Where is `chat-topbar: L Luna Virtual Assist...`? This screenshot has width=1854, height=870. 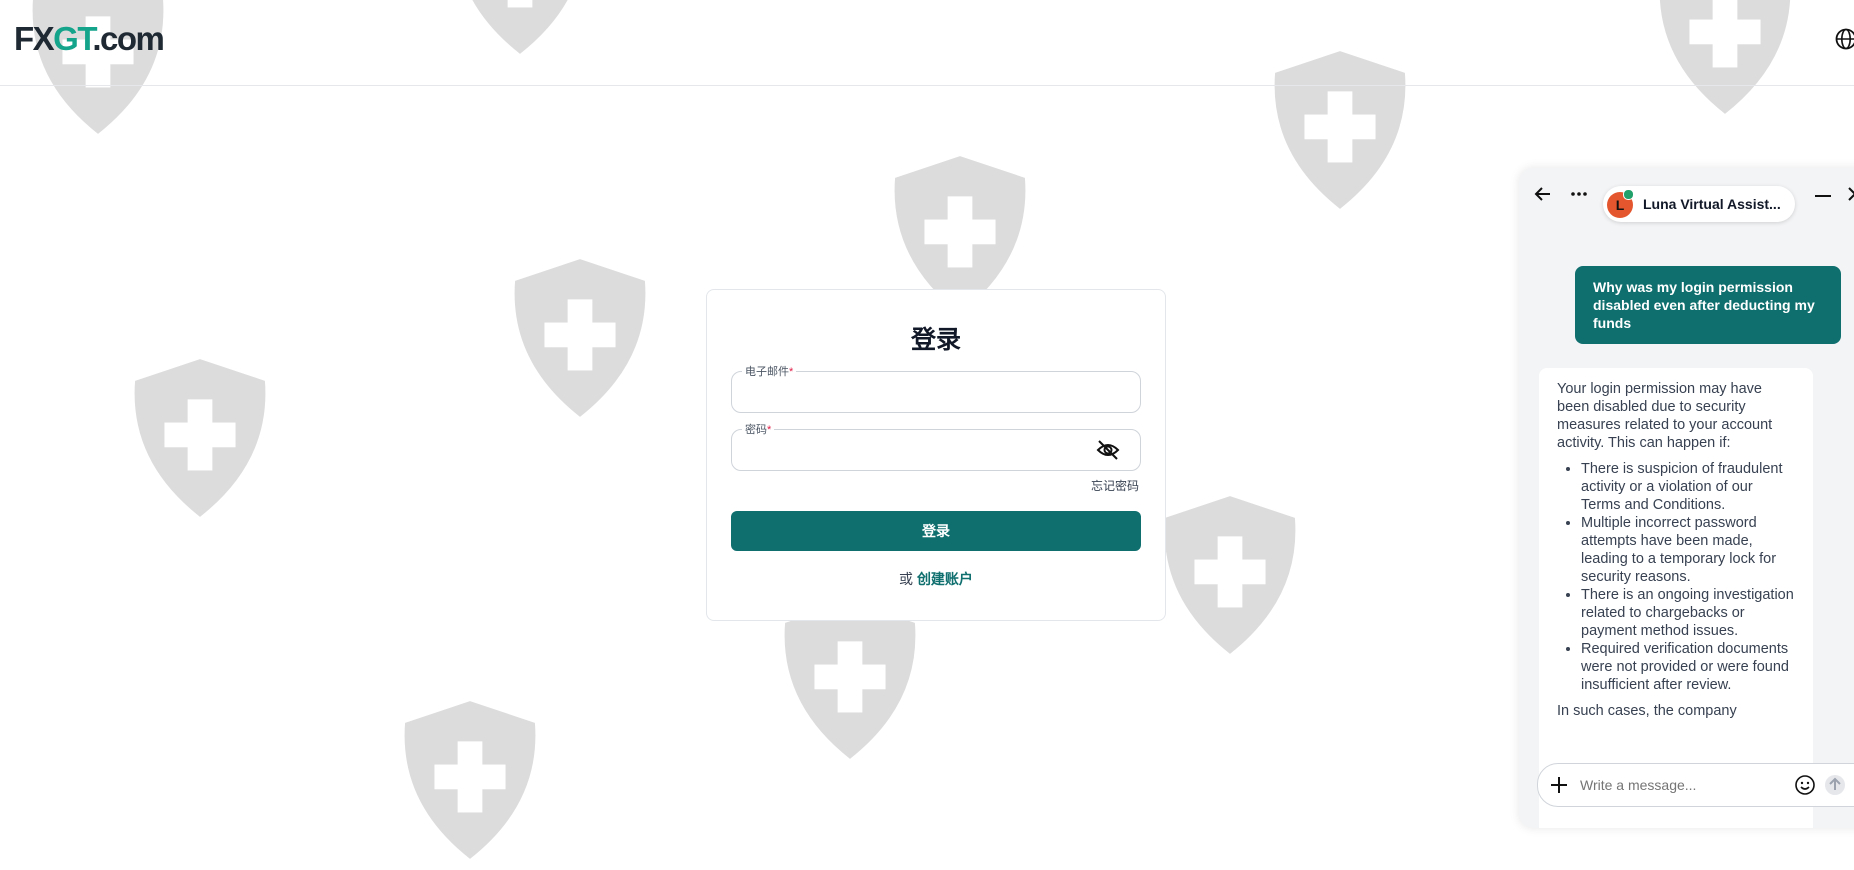 chat-topbar: L Luna Virtual Assist... is located at coordinates (1686, 193).